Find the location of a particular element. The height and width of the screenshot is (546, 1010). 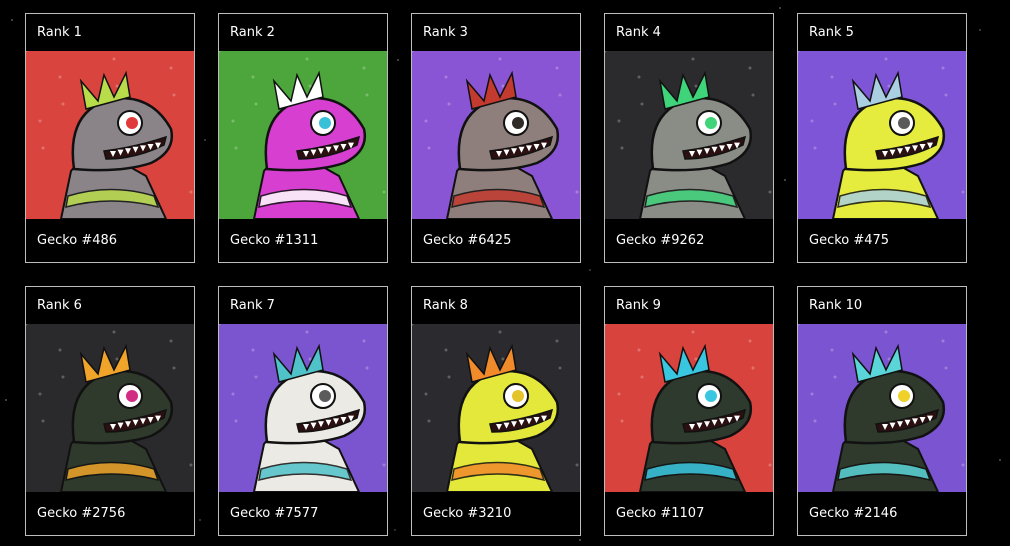

gecko-card: Rank 4 Gecko #9262 is located at coordinates (689, 138).